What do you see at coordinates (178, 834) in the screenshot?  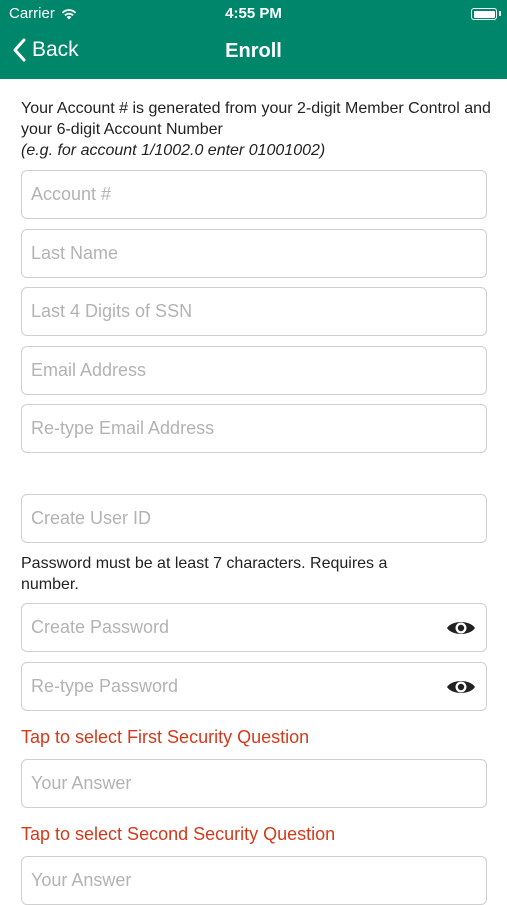 I see `second-security-question-link: Tap to select Second Security Question` at bounding box center [178, 834].